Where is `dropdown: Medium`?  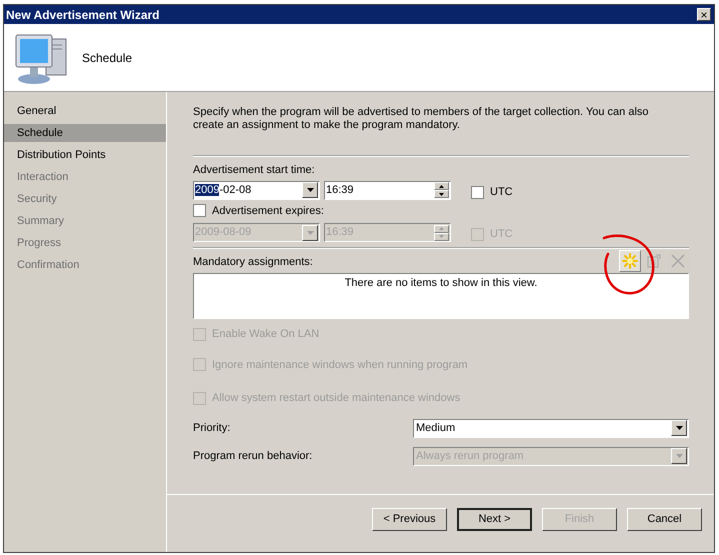 dropdown: Medium is located at coordinates (551, 428).